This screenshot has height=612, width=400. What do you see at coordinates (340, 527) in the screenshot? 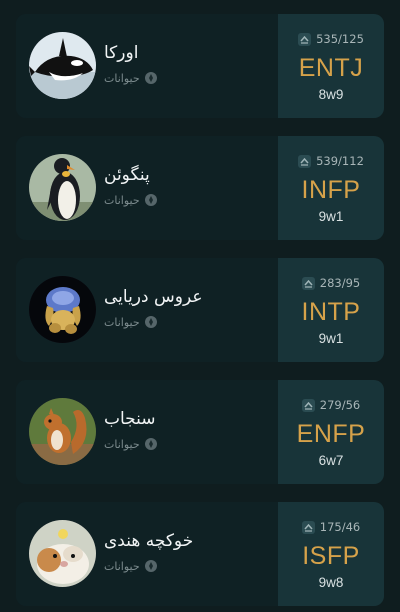
I see `vote-count: 175/46` at bounding box center [340, 527].